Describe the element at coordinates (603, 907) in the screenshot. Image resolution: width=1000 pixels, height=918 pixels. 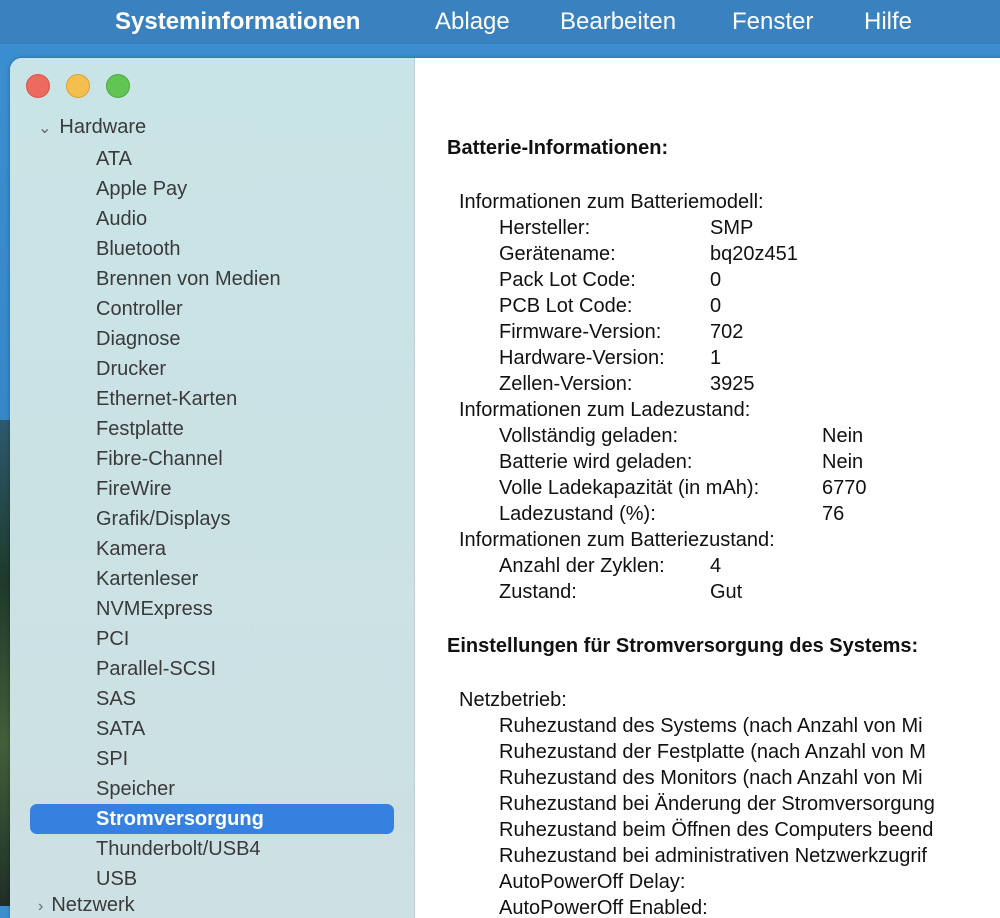
I see `power-setting-label: AutoPowerOff Enabled:` at that location.